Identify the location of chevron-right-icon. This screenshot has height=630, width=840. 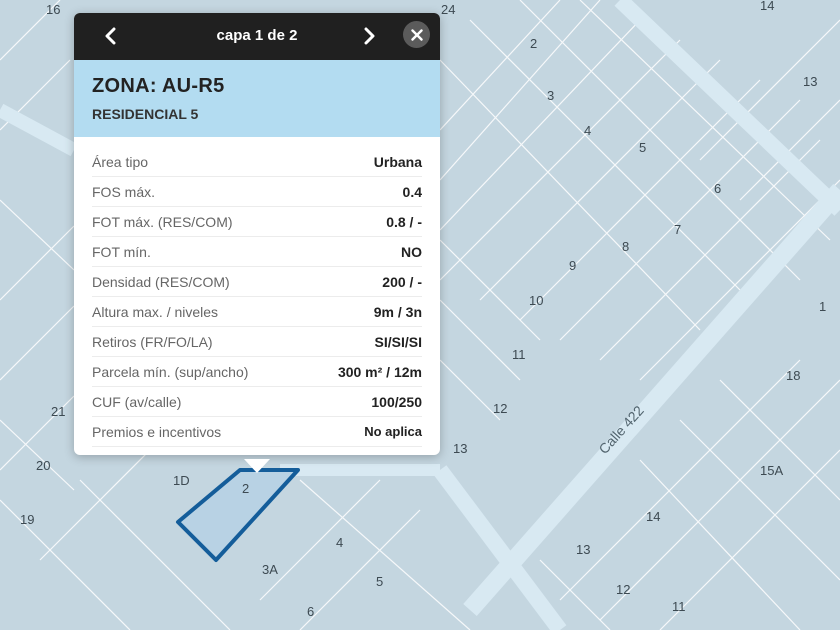
(369, 36).